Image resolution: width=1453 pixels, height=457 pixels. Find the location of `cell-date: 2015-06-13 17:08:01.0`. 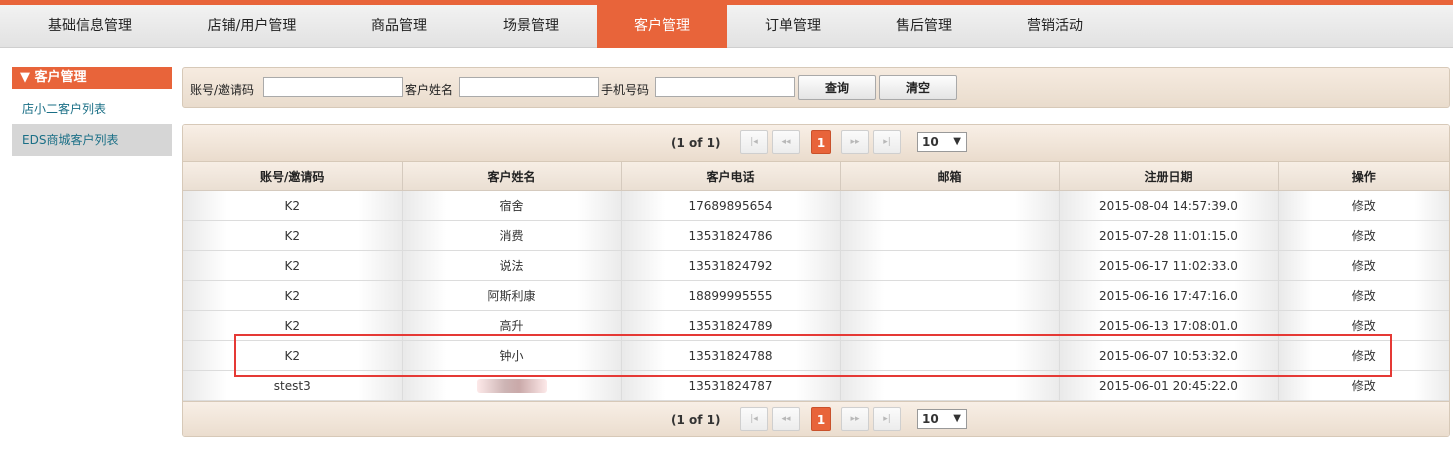

cell-date: 2015-06-13 17:08:01.0 is located at coordinates (1169, 325).